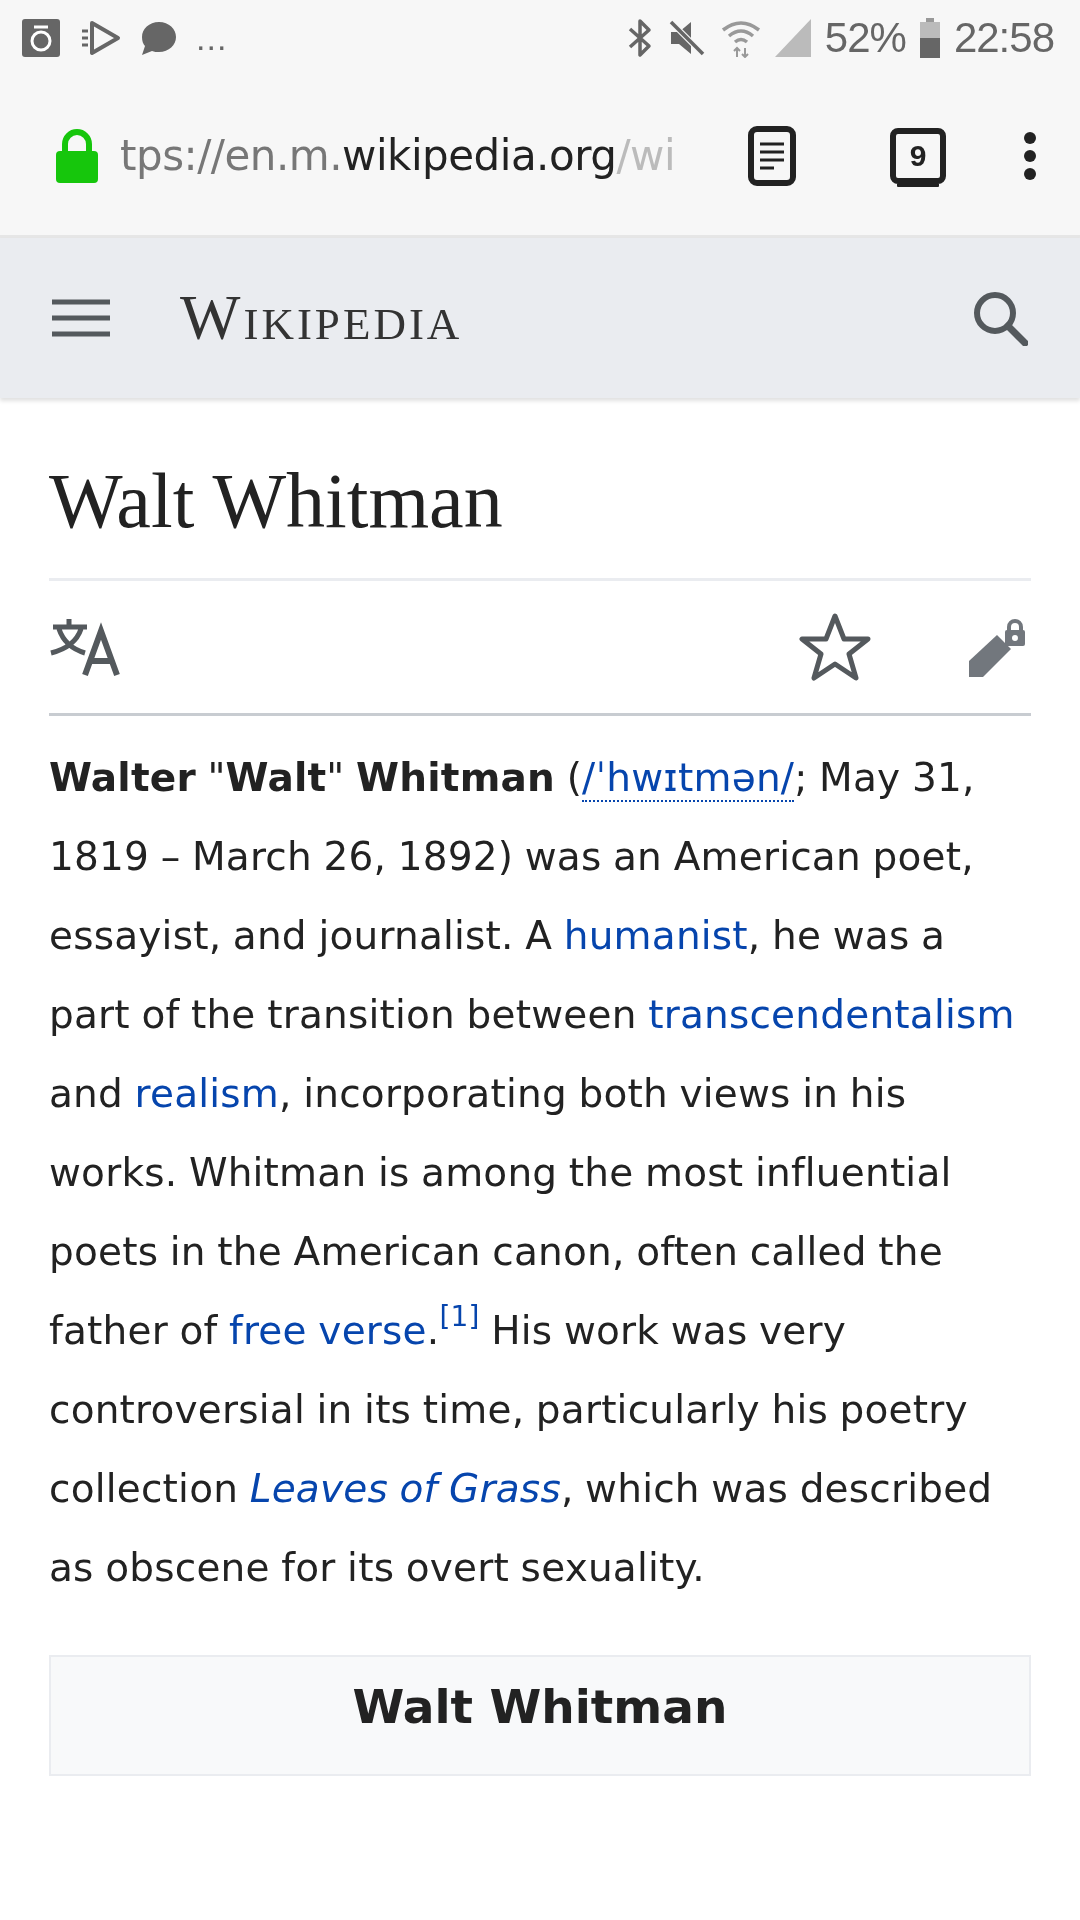 This screenshot has height=1920, width=1080. I want to click on clock: 22:58, so click(1003, 38).